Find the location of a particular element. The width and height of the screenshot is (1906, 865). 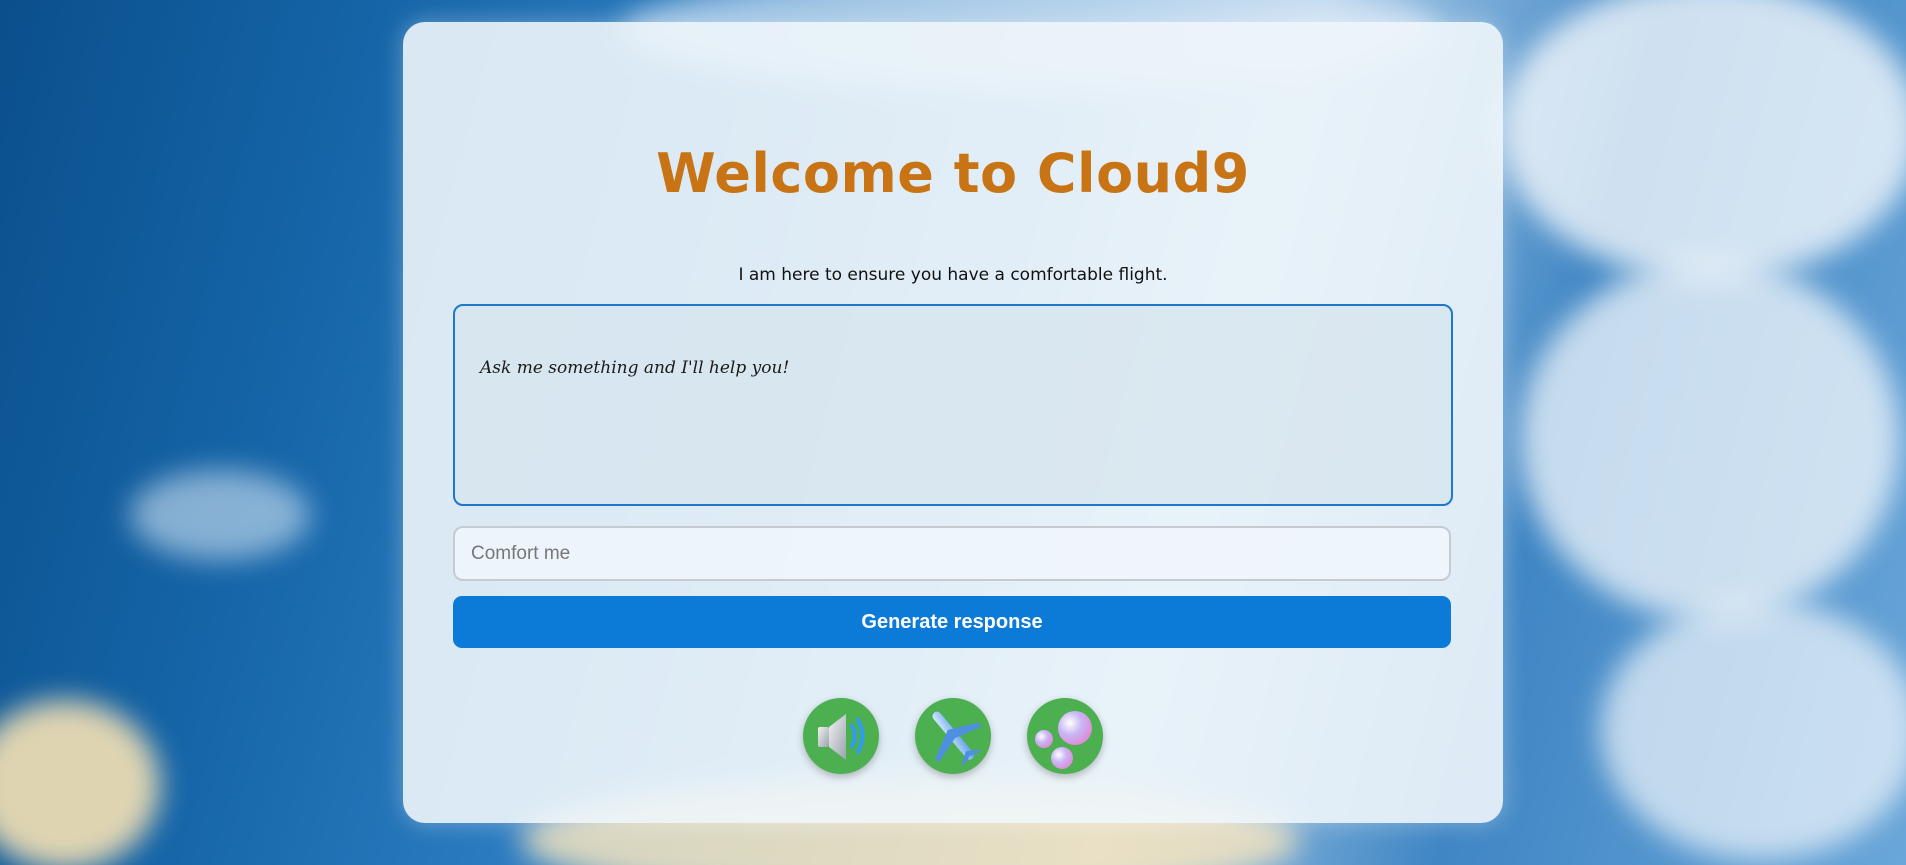

speaker-button is located at coordinates (841, 736).